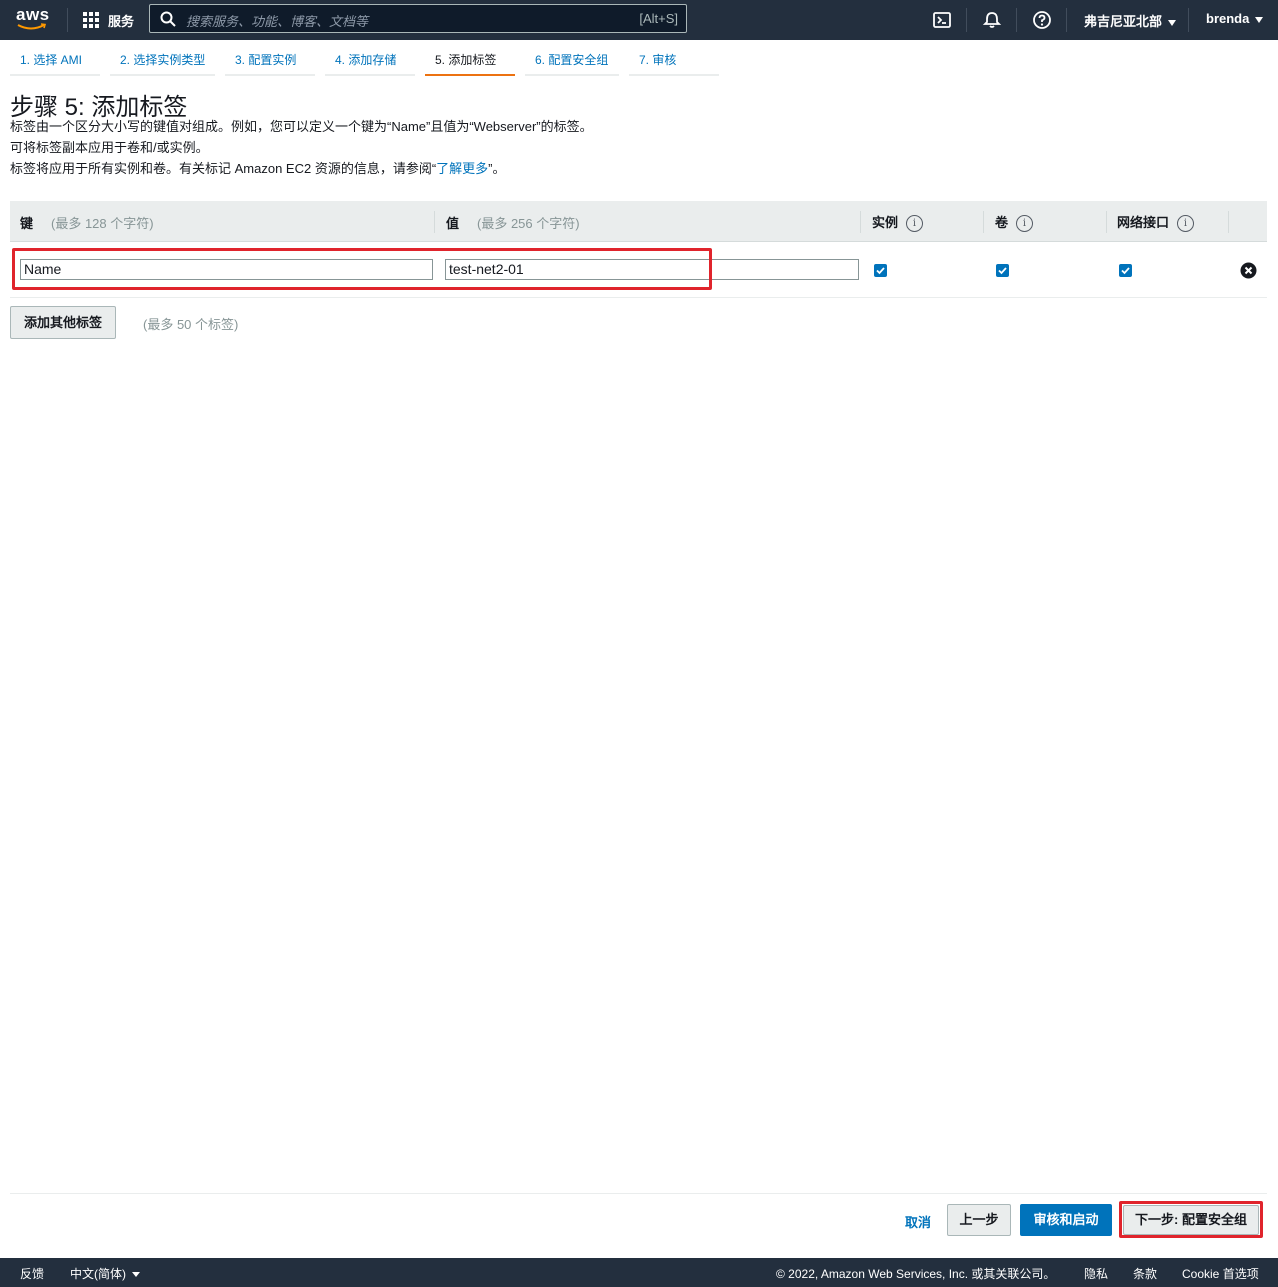 The height and width of the screenshot is (1287, 1278). I want to click on user-label: brenda, so click(1228, 18).